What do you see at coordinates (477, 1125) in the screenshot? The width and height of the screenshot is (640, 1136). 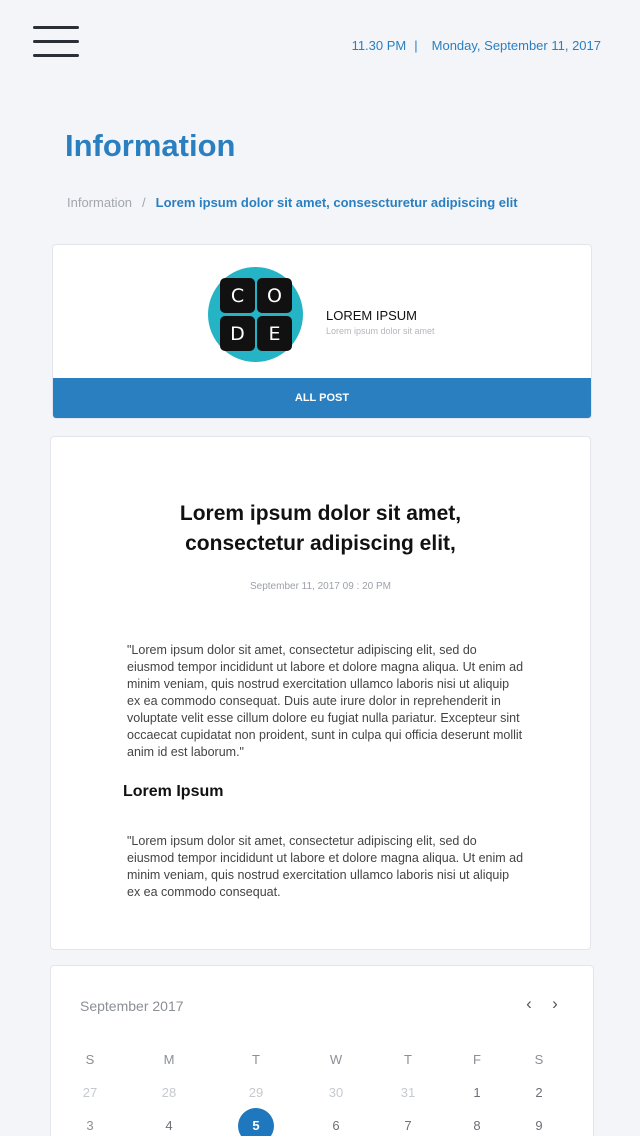 I see `calendar-day: 8` at bounding box center [477, 1125].